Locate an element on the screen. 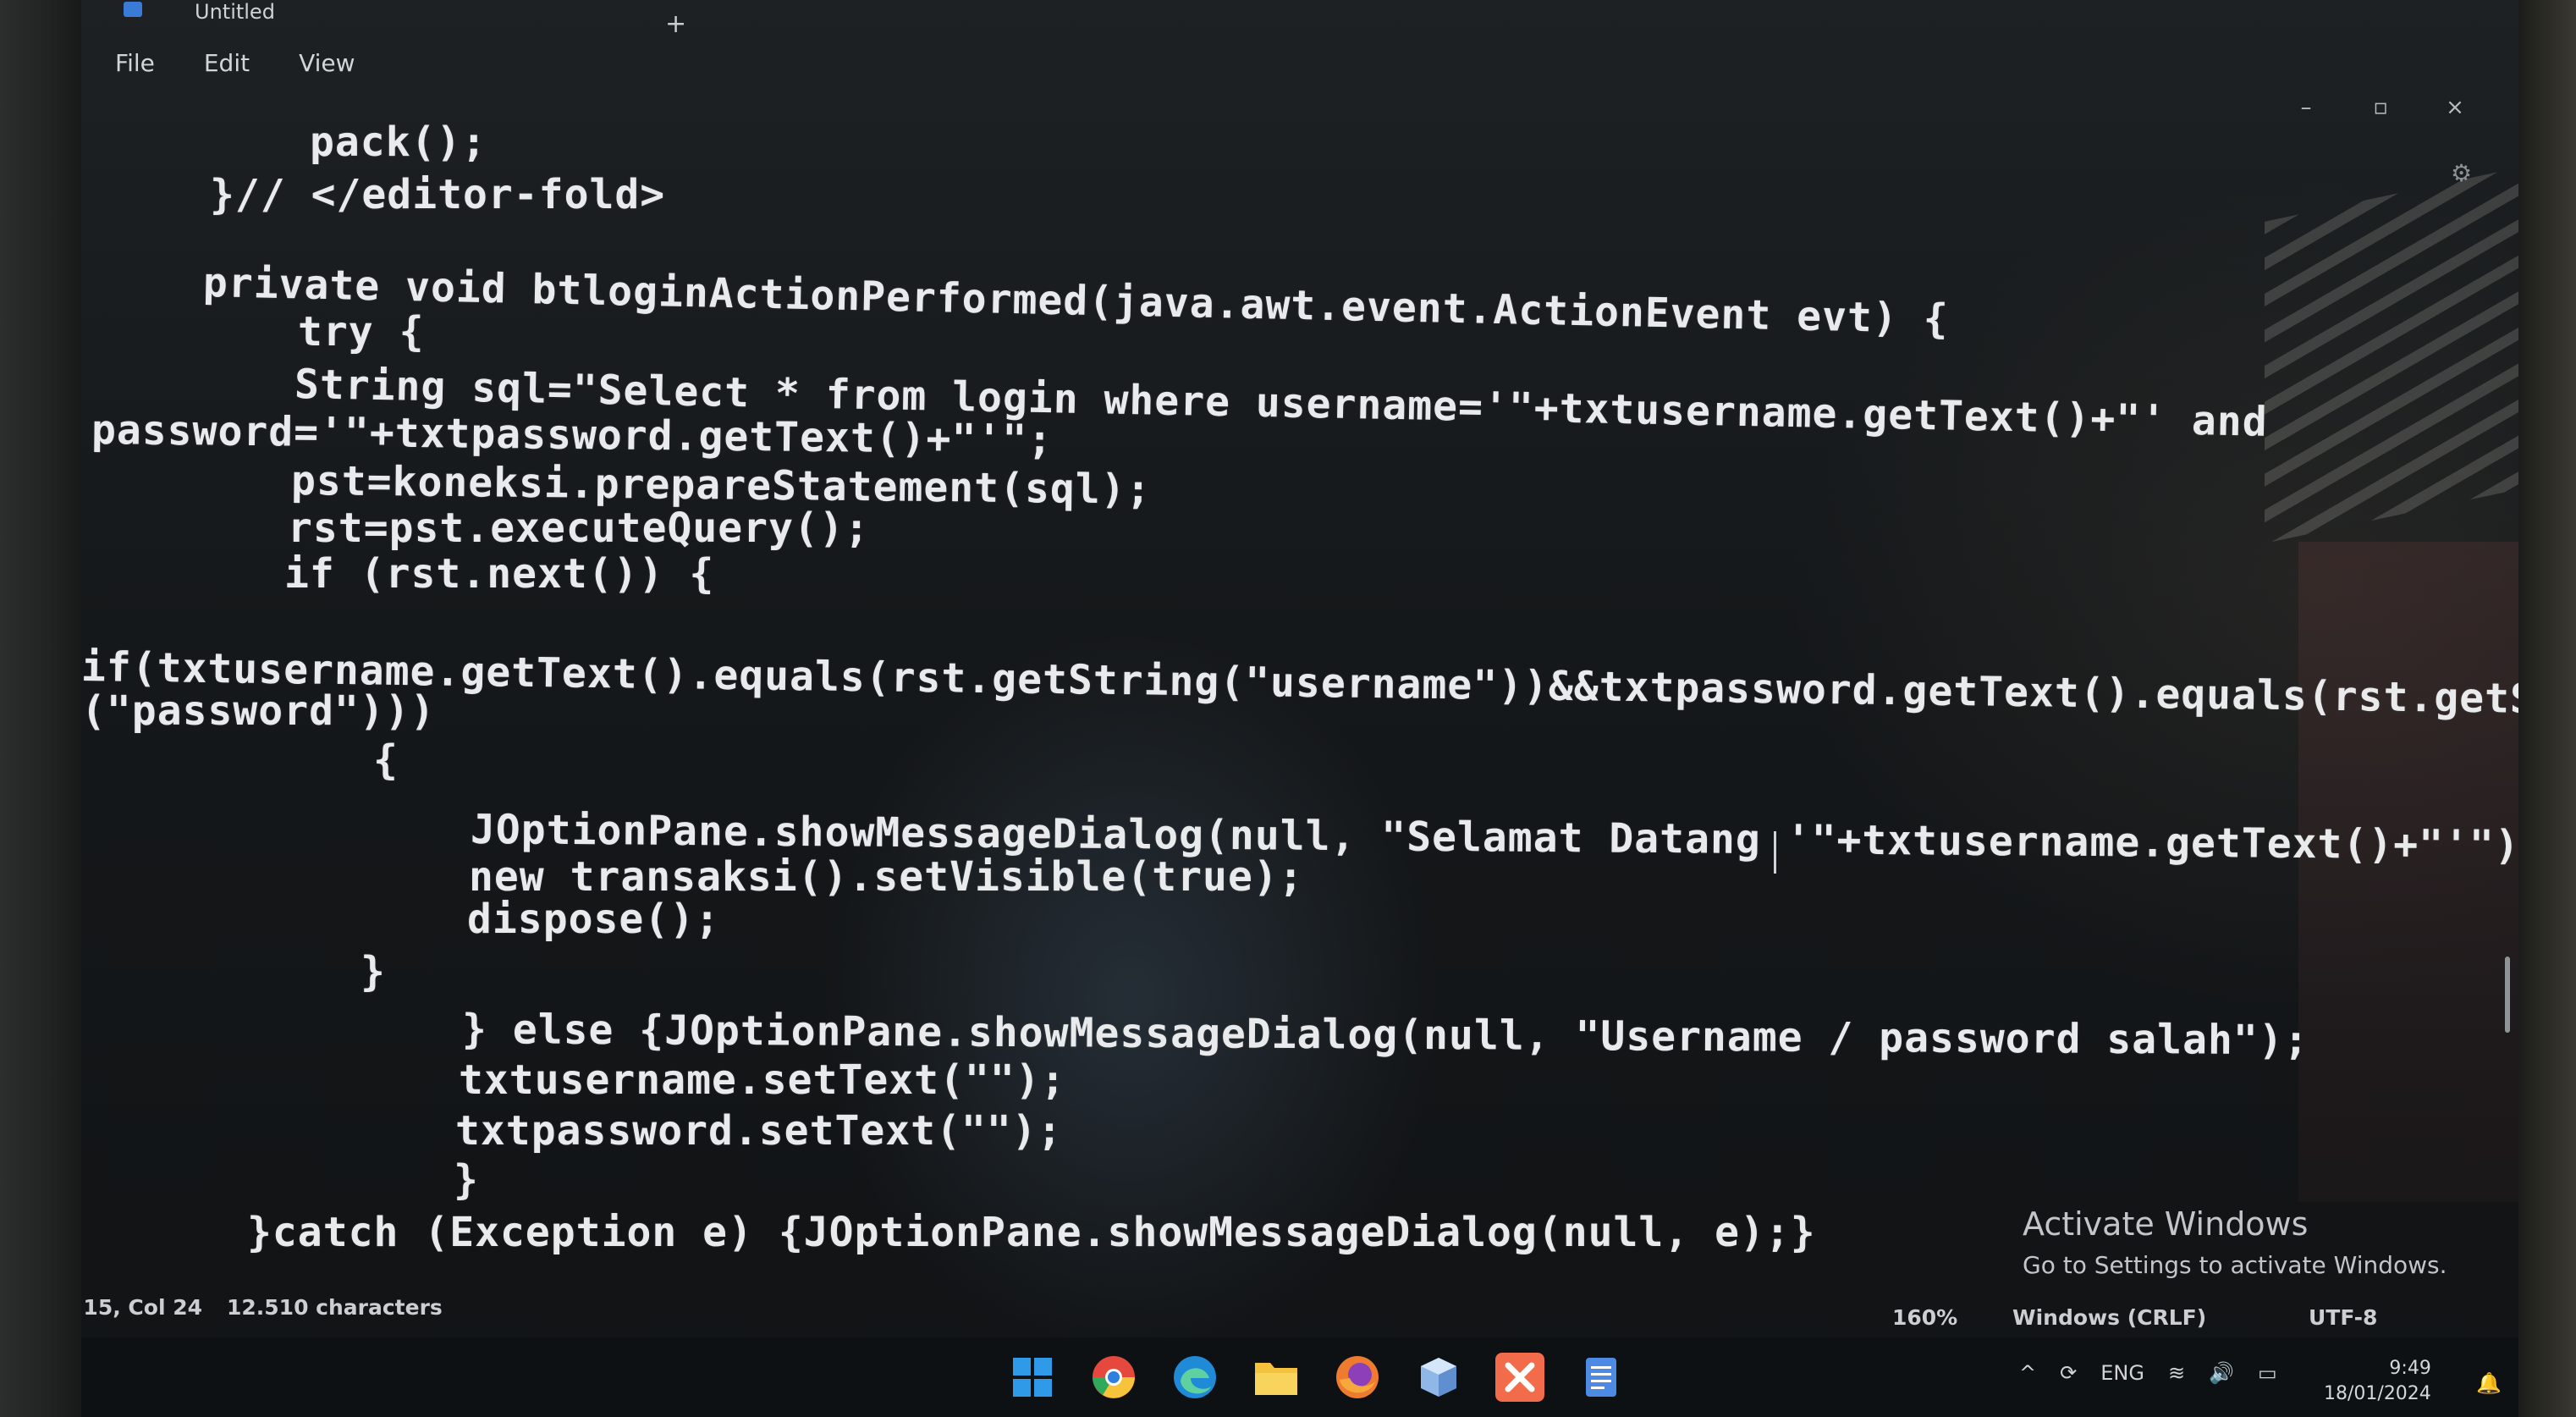 This screenshot has width=2576, height=1417. sync-icon: ⟳ is located at coordinates (2068, 1373).